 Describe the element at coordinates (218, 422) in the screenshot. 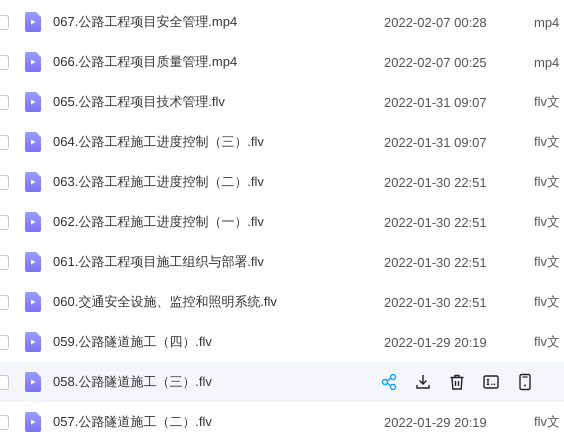

I see `file-name: 057.公路隧道施工（二）.flv` at that location.